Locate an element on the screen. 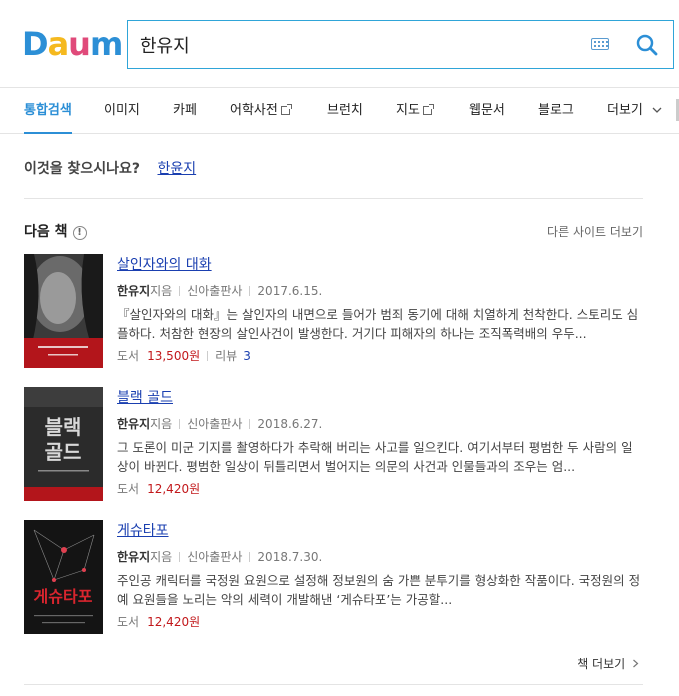 This screenshot has height=696, width=679. book-cover-art is located at coordinates (63, 311).